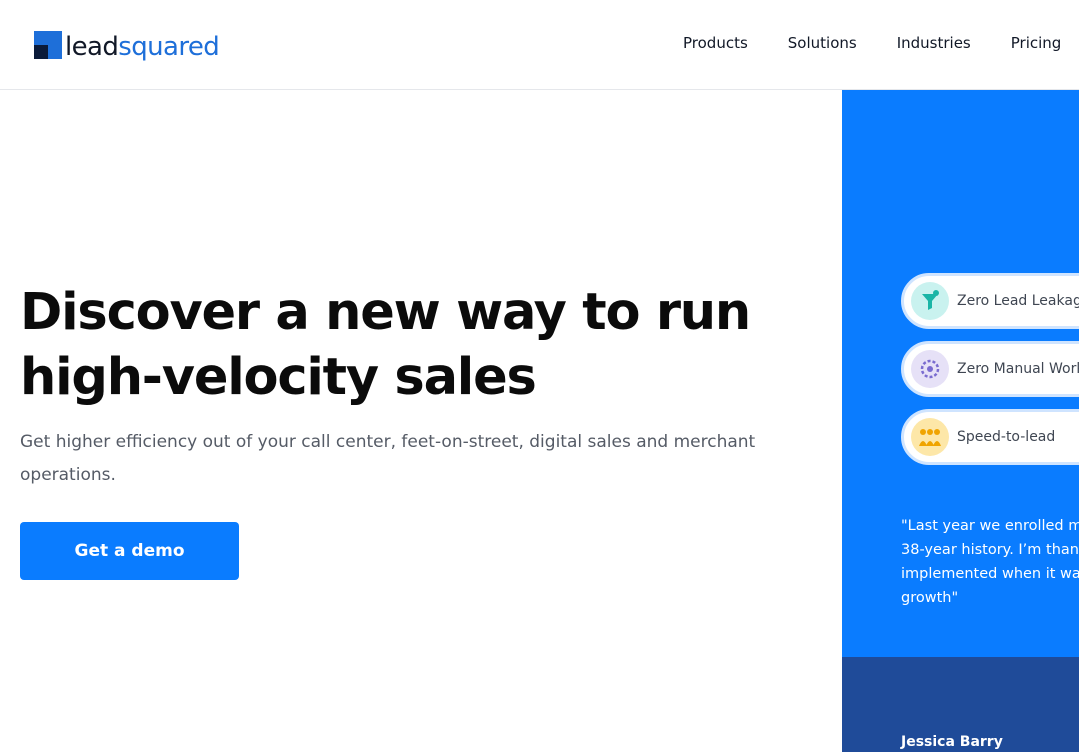  I want to click on feature-label: Zero Manual Work, so click(1018, 369).